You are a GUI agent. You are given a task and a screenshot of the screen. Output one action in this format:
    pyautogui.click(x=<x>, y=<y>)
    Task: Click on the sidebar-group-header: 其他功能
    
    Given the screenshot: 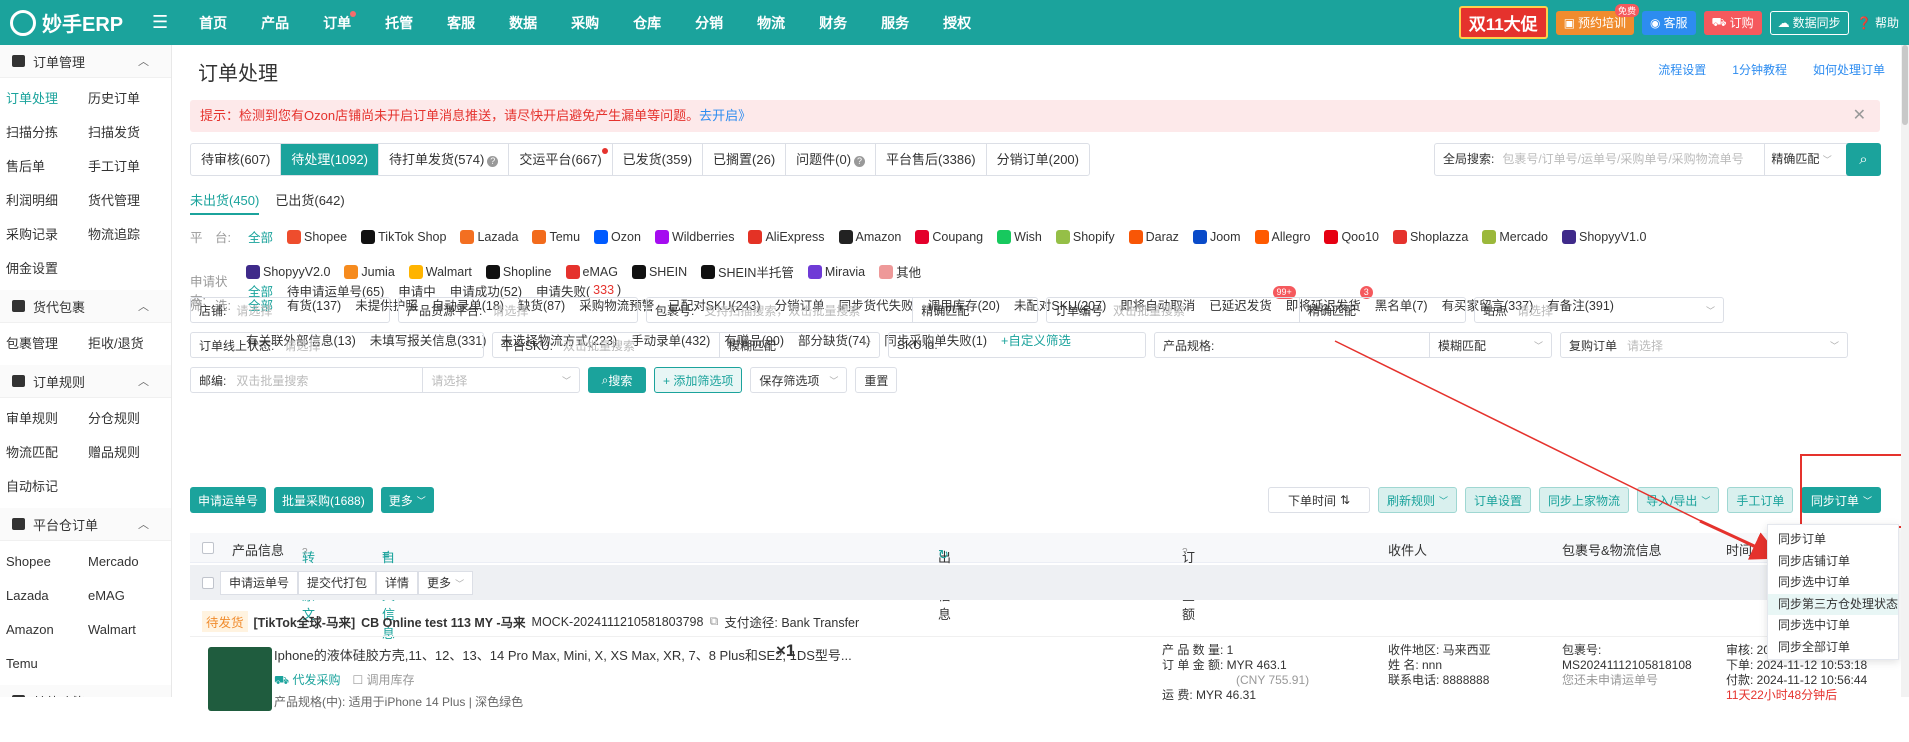 What is the action you would take?
    pyautogui.click(x=85, y=691)
    